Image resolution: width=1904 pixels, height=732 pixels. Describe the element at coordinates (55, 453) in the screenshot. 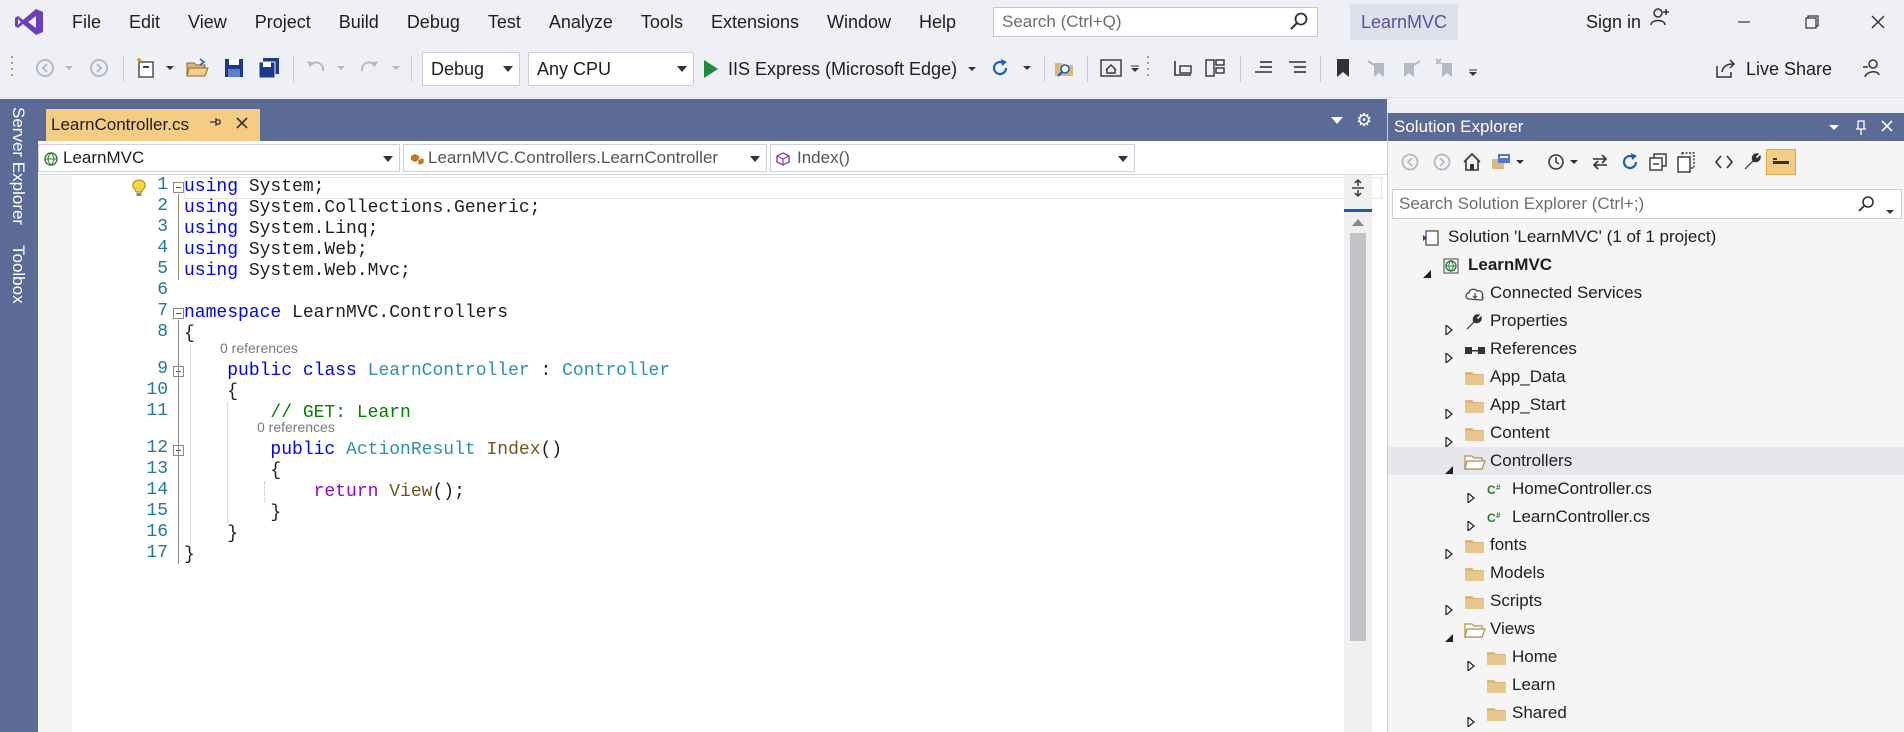

I see `indicator-margin` at that location.